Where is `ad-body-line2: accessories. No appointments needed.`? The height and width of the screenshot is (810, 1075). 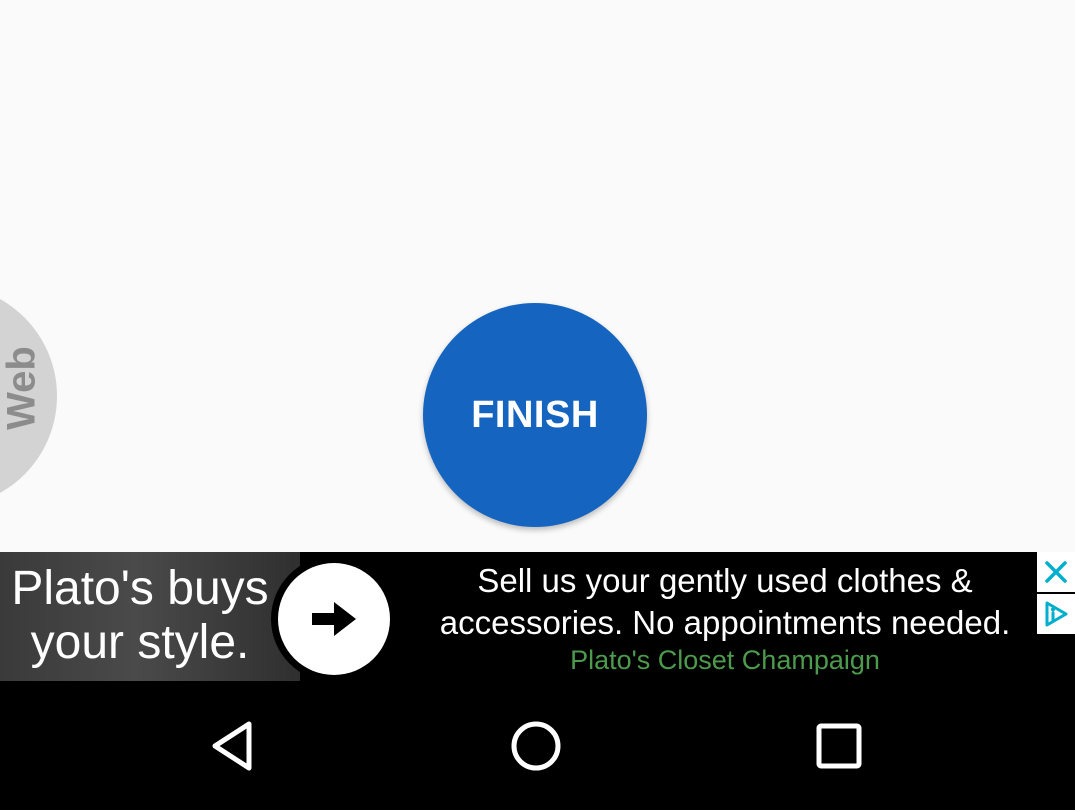 ad-body-line2: accessories. No appointments needed. is located at coordinates (725, 622).